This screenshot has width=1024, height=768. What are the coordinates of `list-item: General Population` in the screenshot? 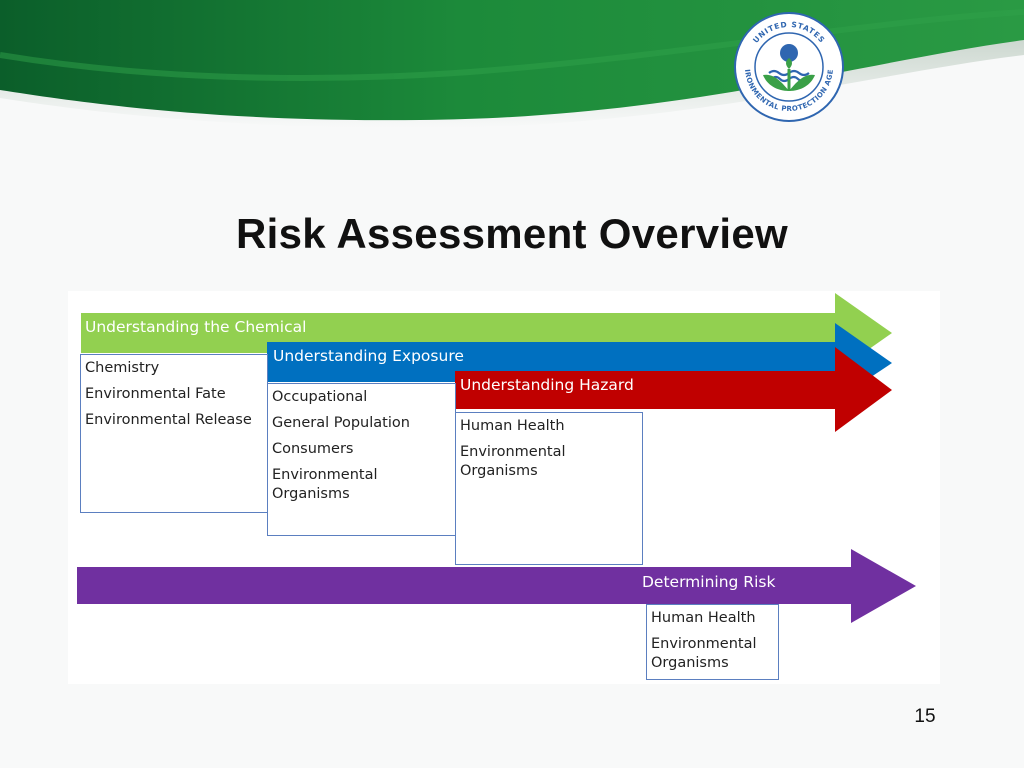 It's located at (341, 423).